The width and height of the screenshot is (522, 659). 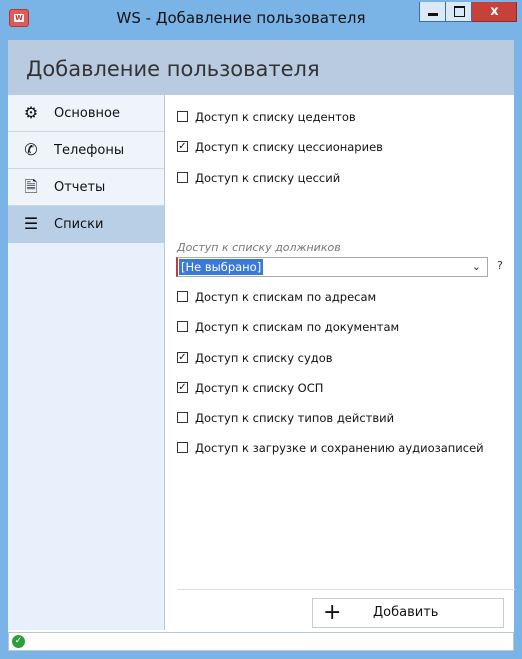 What do you see at coordinates (289, 147) in the screenshot?
I see `checkbox-label: Доступ к списку цессионариев` at bounding box center [289, 147].